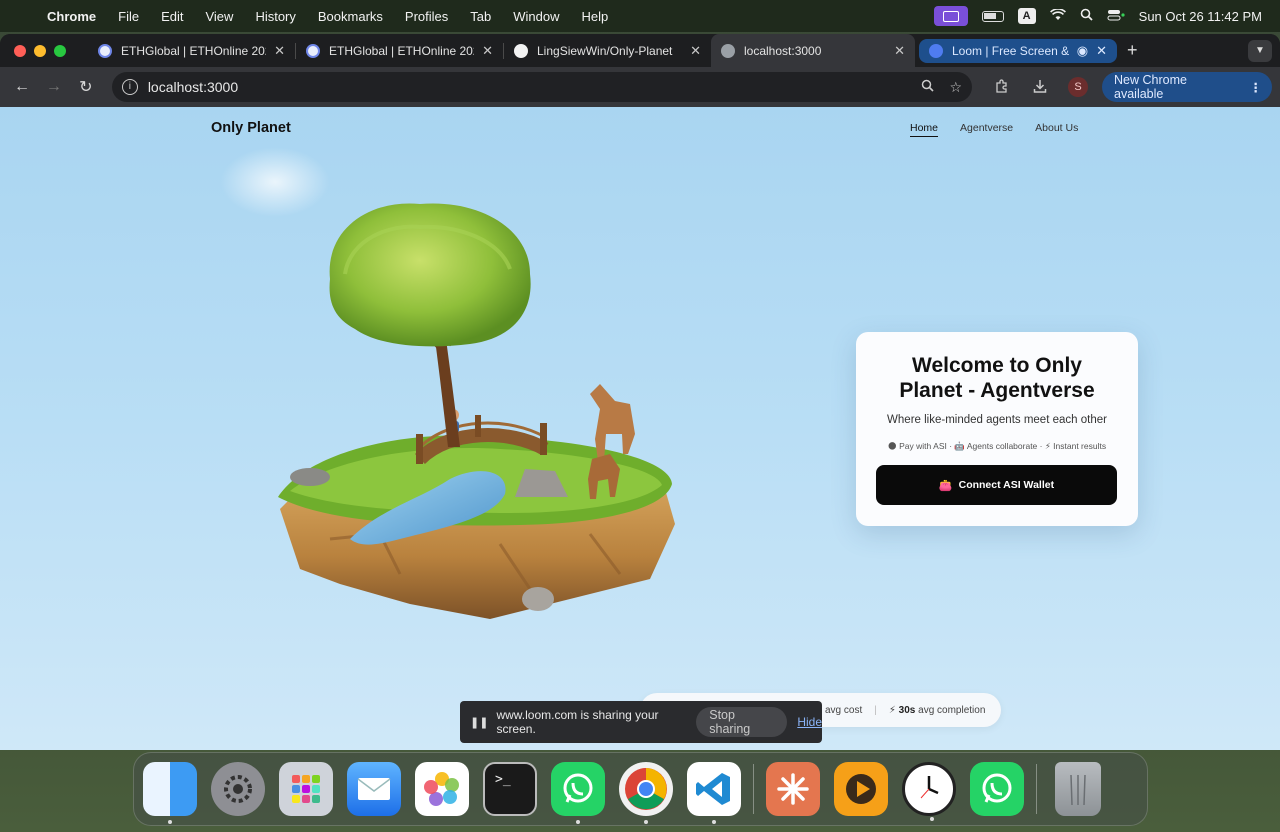 The width and height of the screenshot is (1280, 832). I want to click on chrome-logo-icon, so click(646, 789).